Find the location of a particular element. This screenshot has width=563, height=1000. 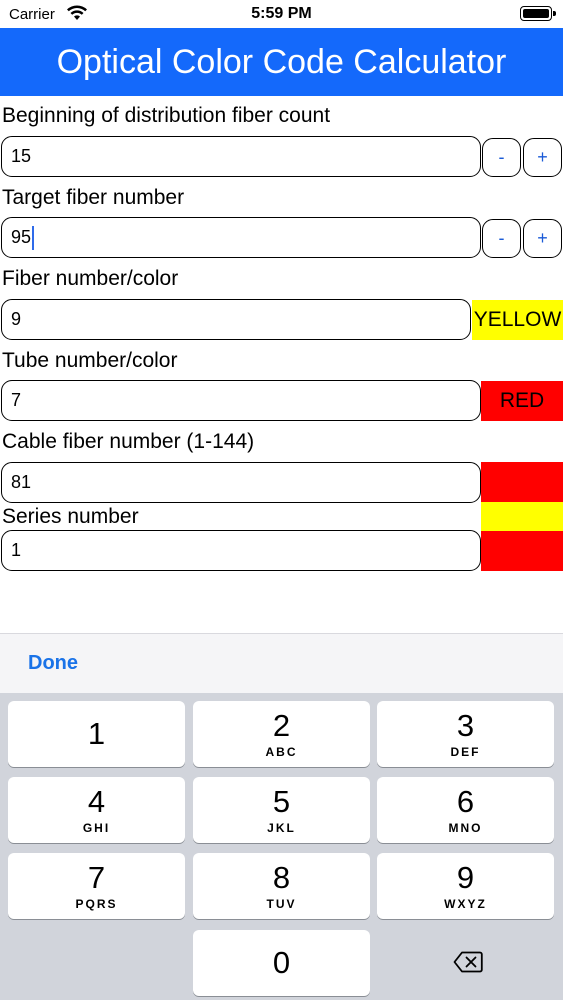

series-color-swatch-yellow is located at coordinates (522, 516).